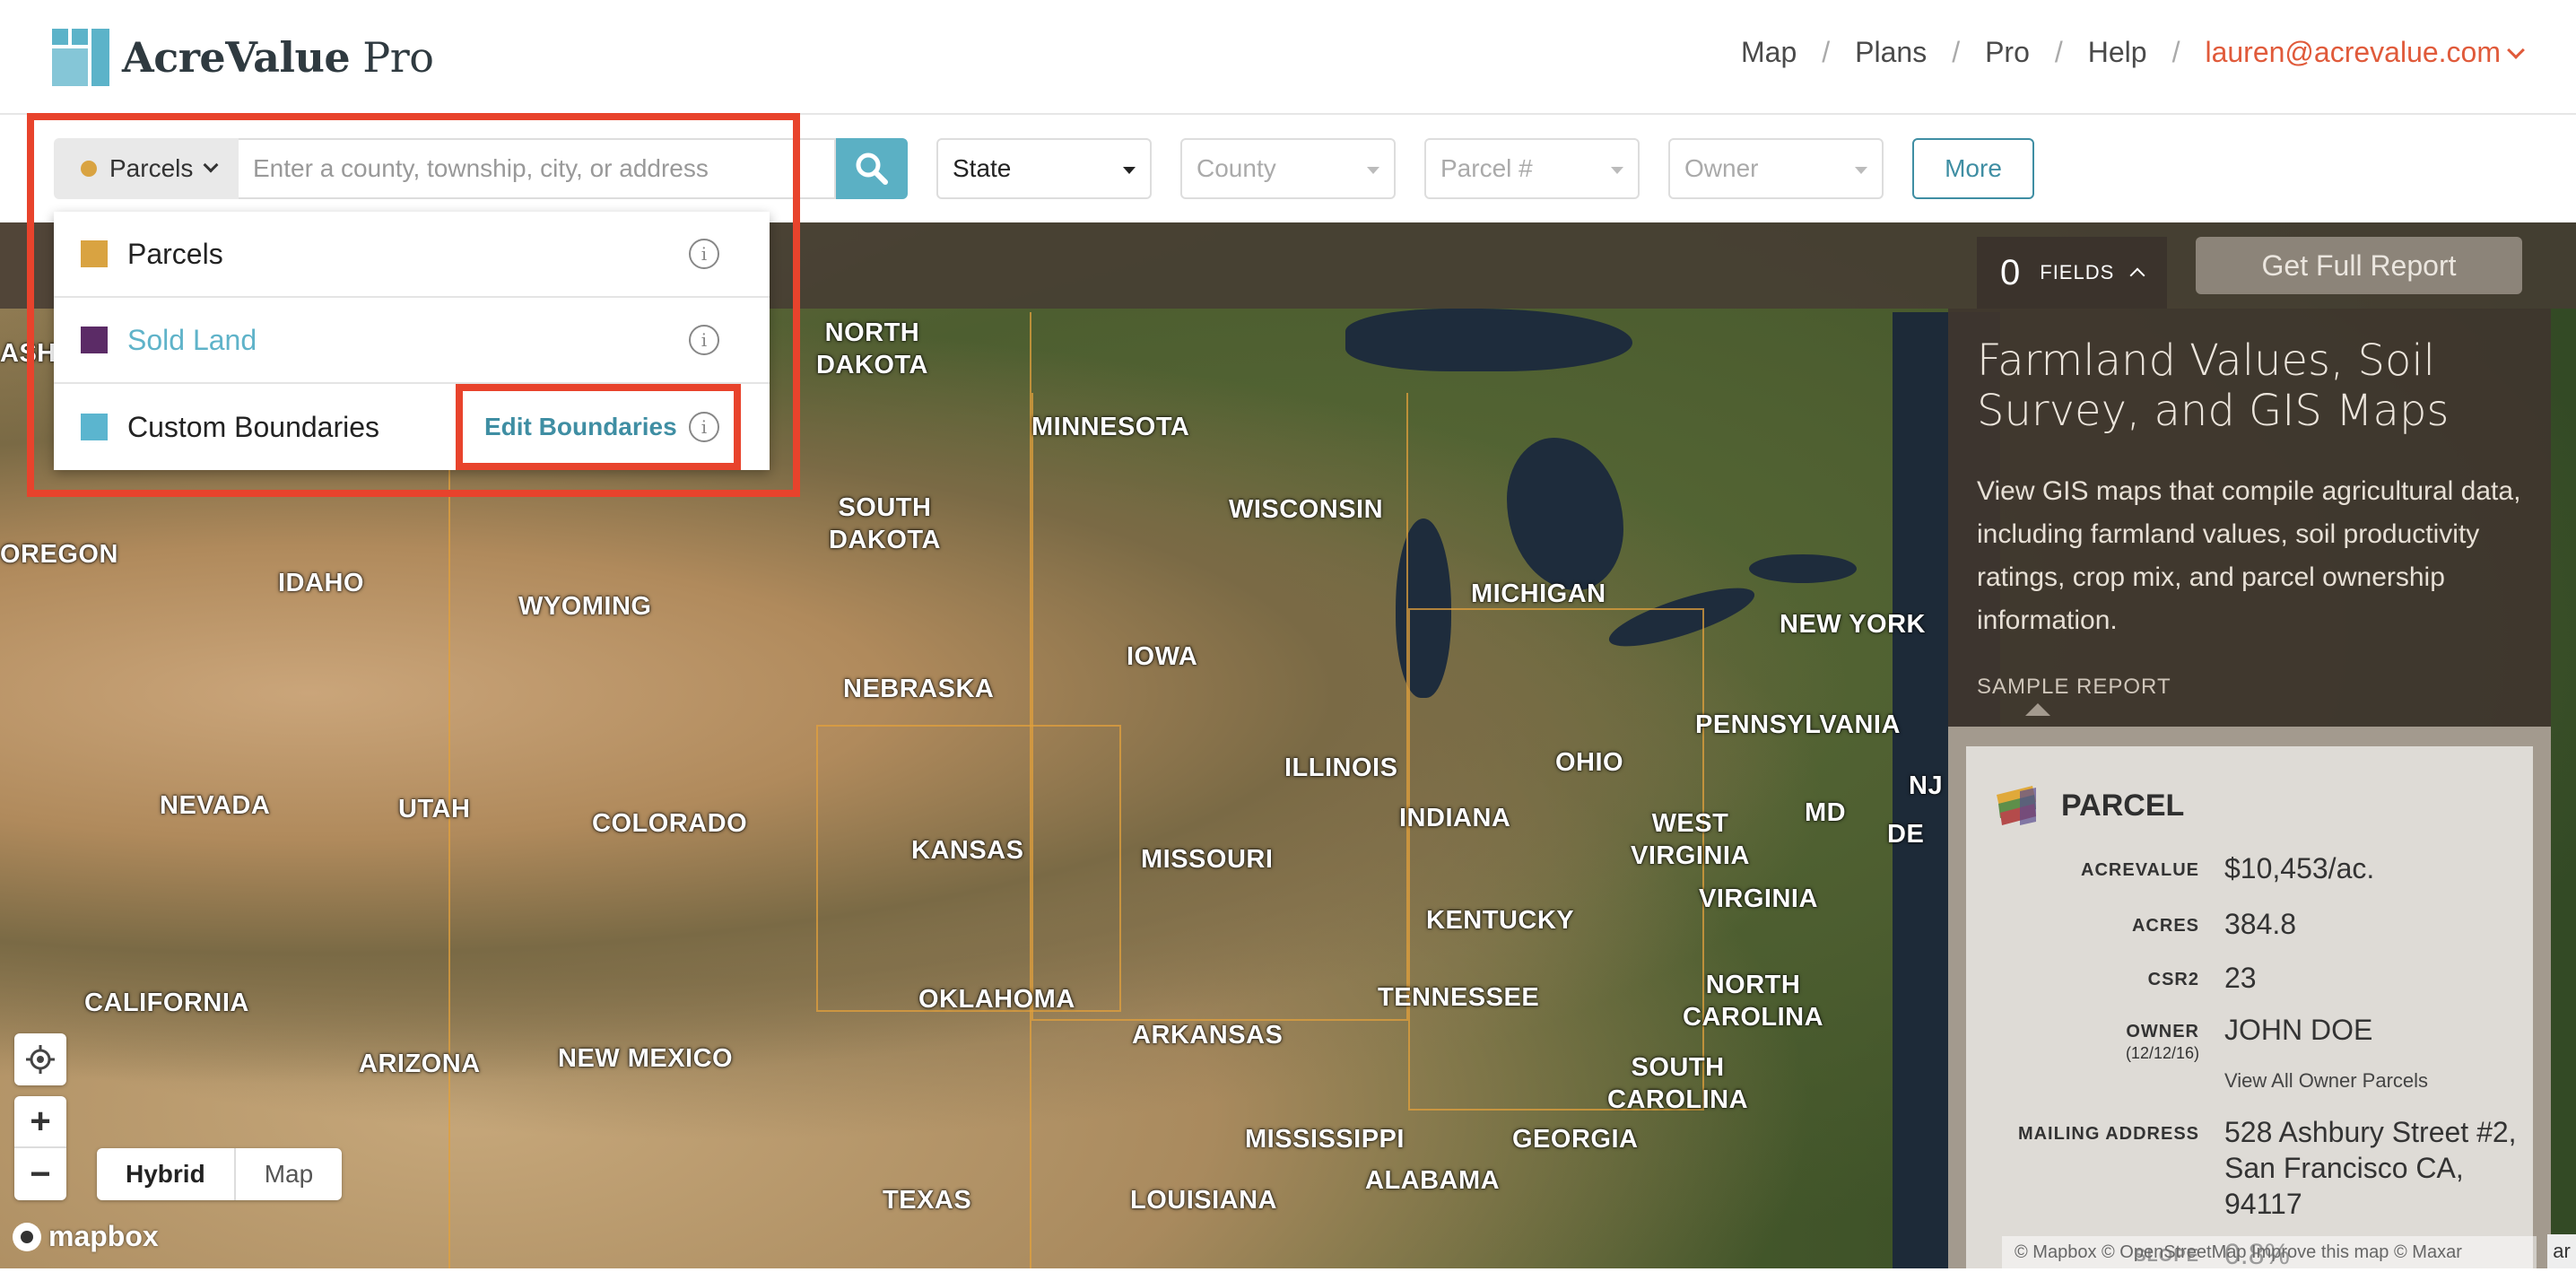 Image resolution: width=2576 pixels, height=1272 pixels. I want to click on more-filters-button: More, so click(1973, 168).